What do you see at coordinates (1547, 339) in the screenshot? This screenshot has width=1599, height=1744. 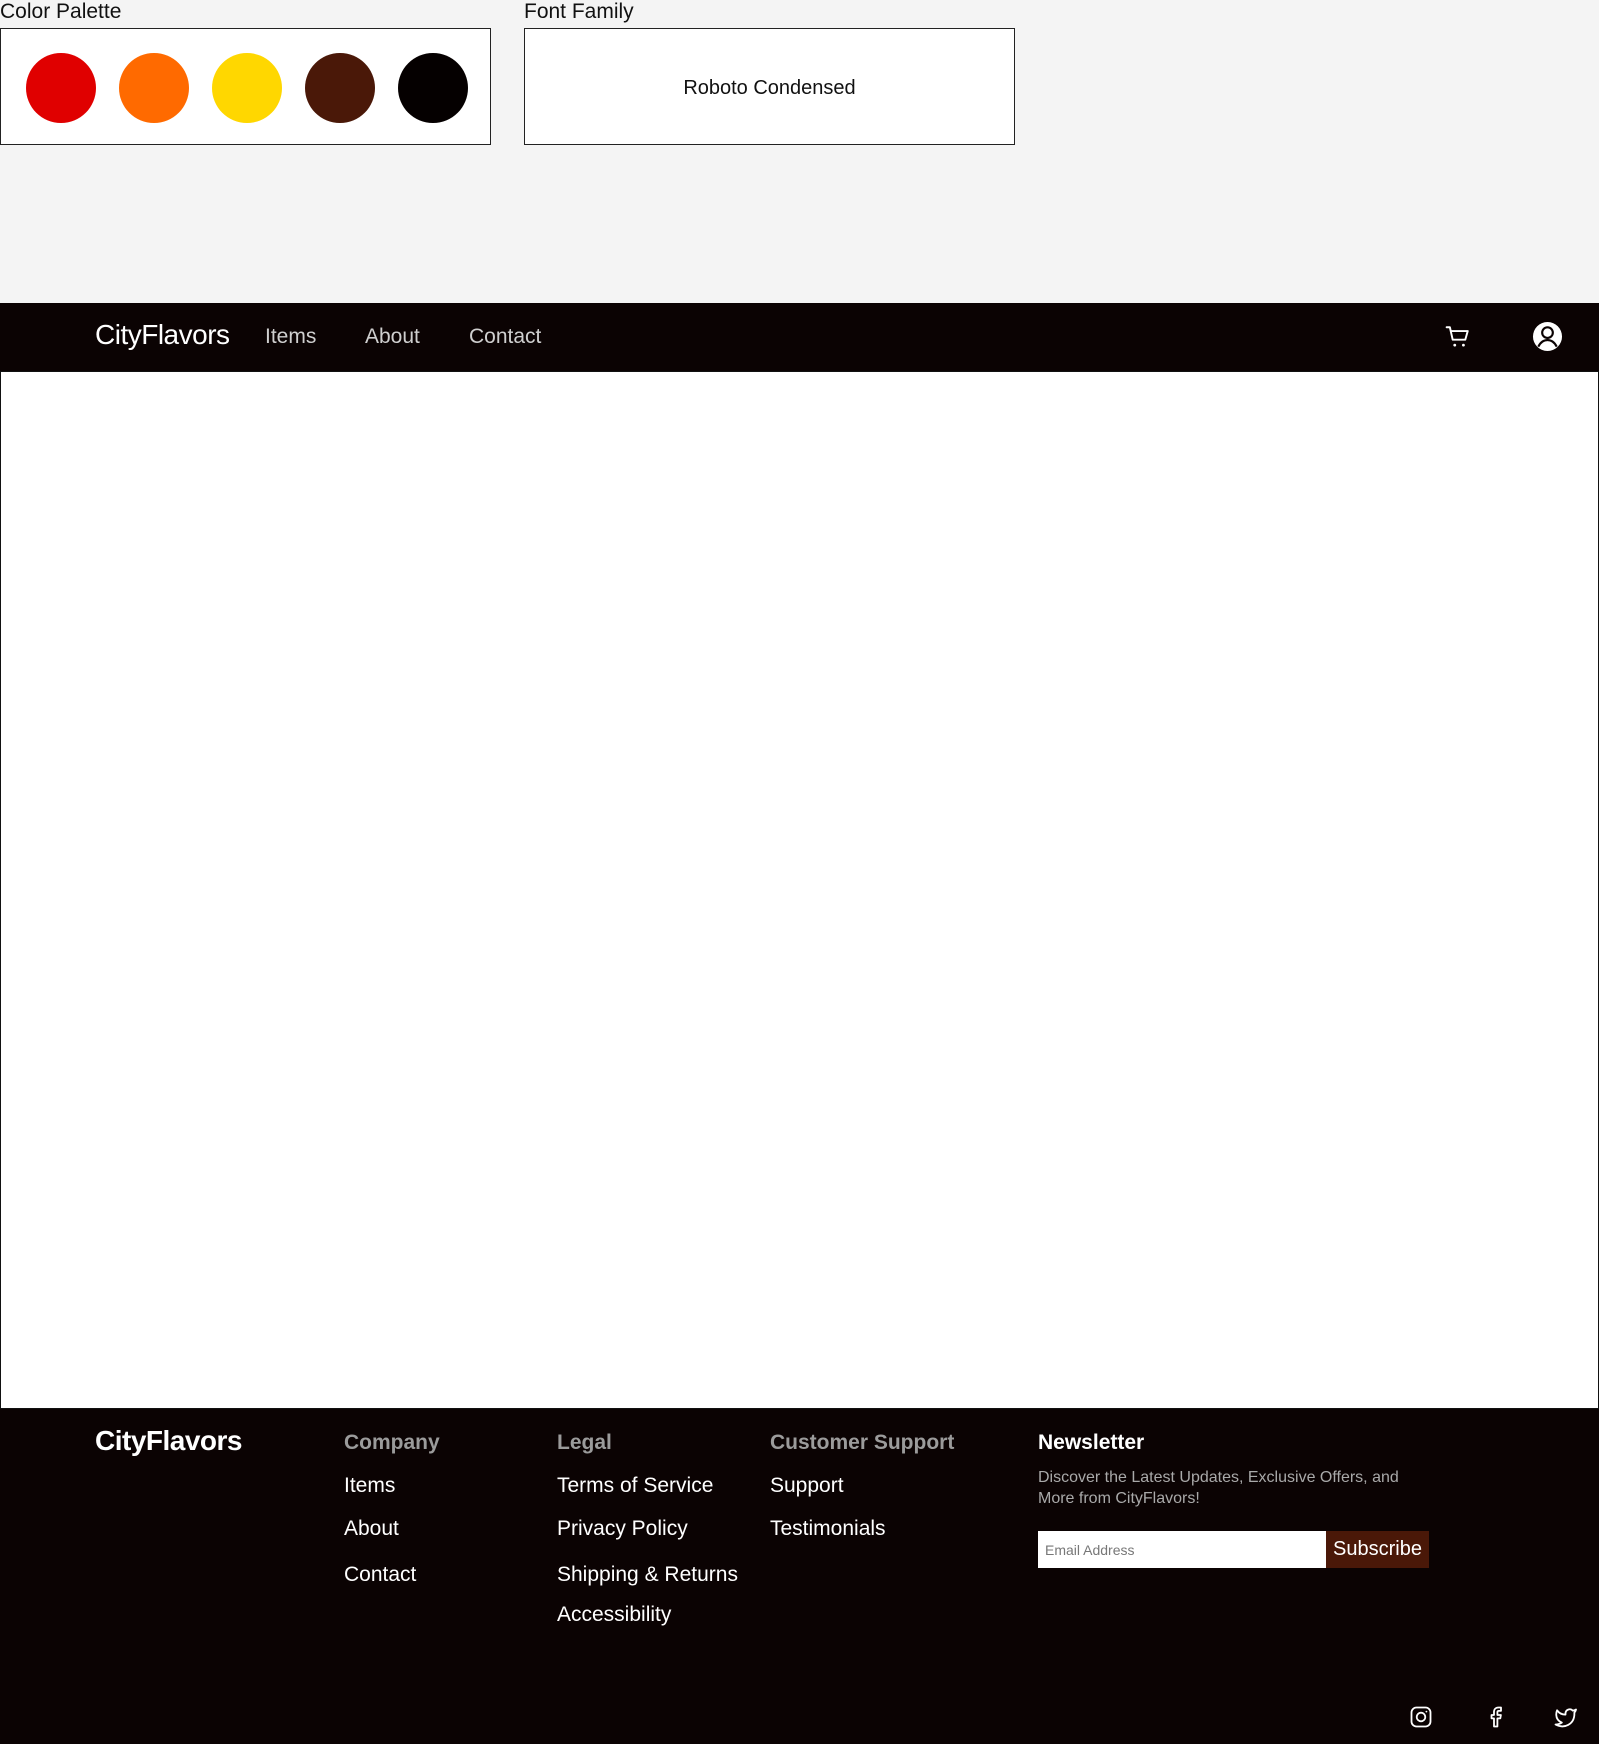 I see `user-icon` at bounding box center [1547, 339].